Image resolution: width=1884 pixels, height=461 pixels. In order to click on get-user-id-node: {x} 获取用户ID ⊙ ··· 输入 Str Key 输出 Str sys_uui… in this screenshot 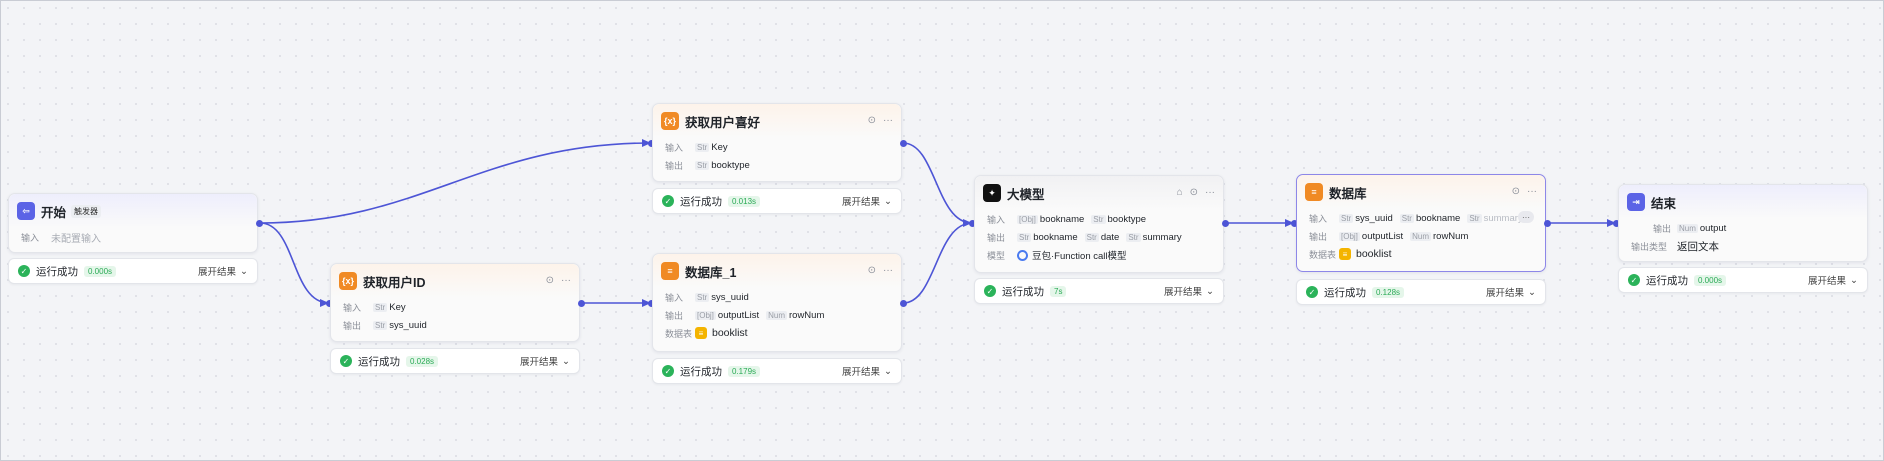, I will do `click(455, 302)`.